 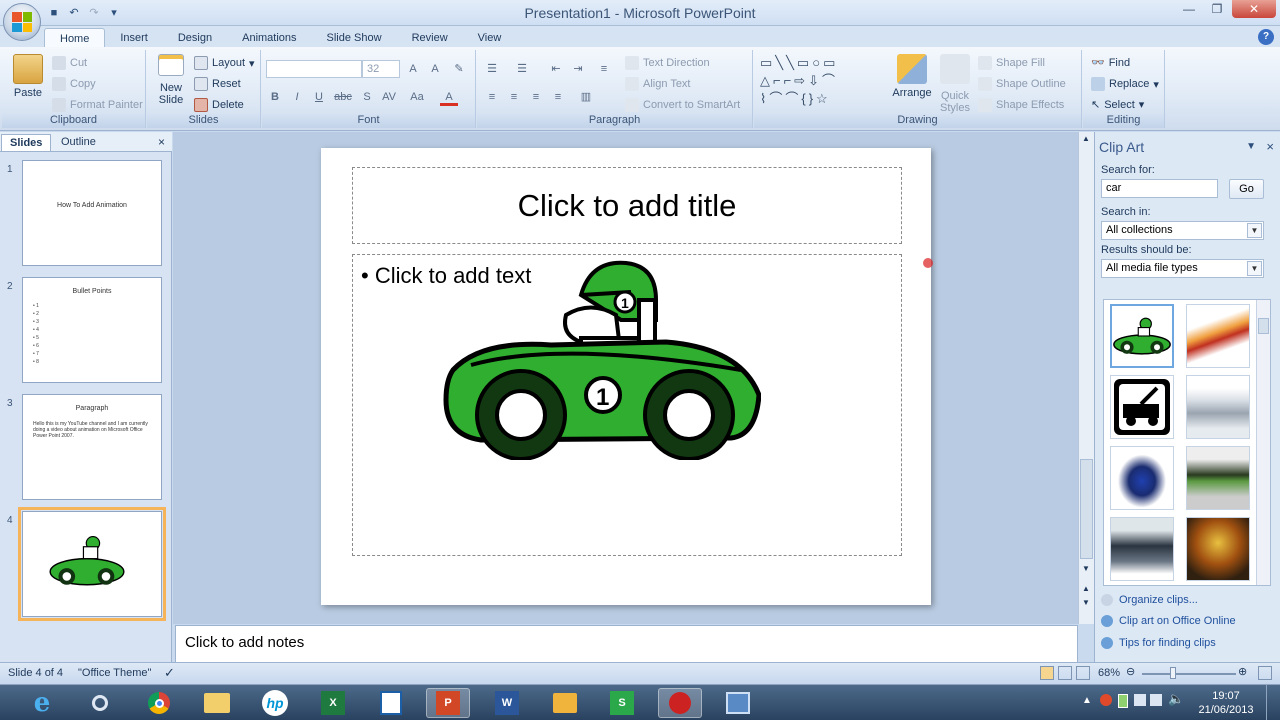 What do you see at coordinates (490, 38) in the screenshot?
I see `tab-view: View` at bounding box center [490, 38].